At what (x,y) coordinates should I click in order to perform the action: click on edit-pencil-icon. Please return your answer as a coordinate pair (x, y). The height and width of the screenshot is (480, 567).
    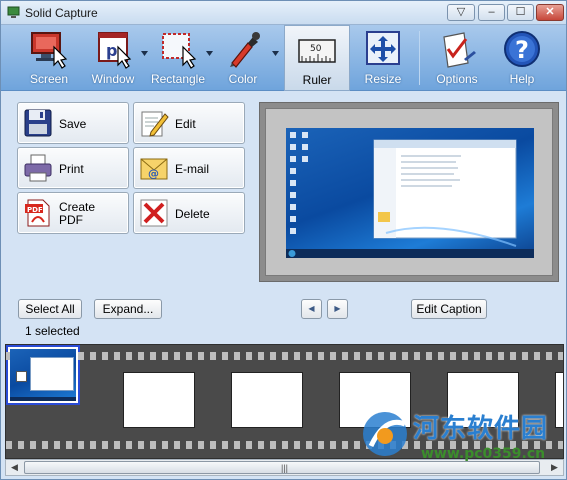
    Looking at the image, I should click on (155, 124).